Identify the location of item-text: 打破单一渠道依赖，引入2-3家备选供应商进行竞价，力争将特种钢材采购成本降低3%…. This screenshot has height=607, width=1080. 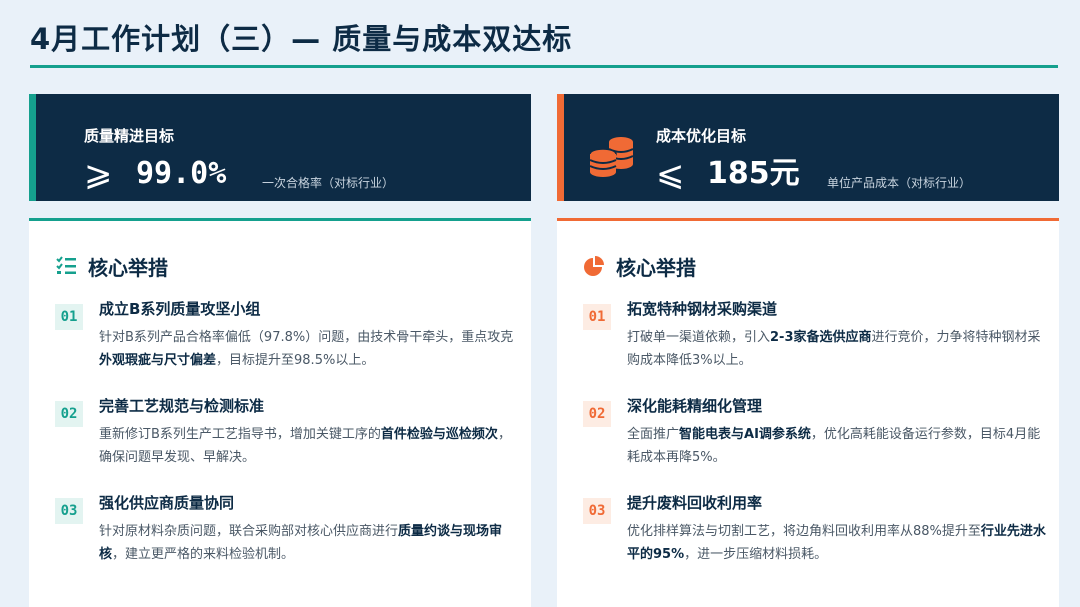
(834, 349).